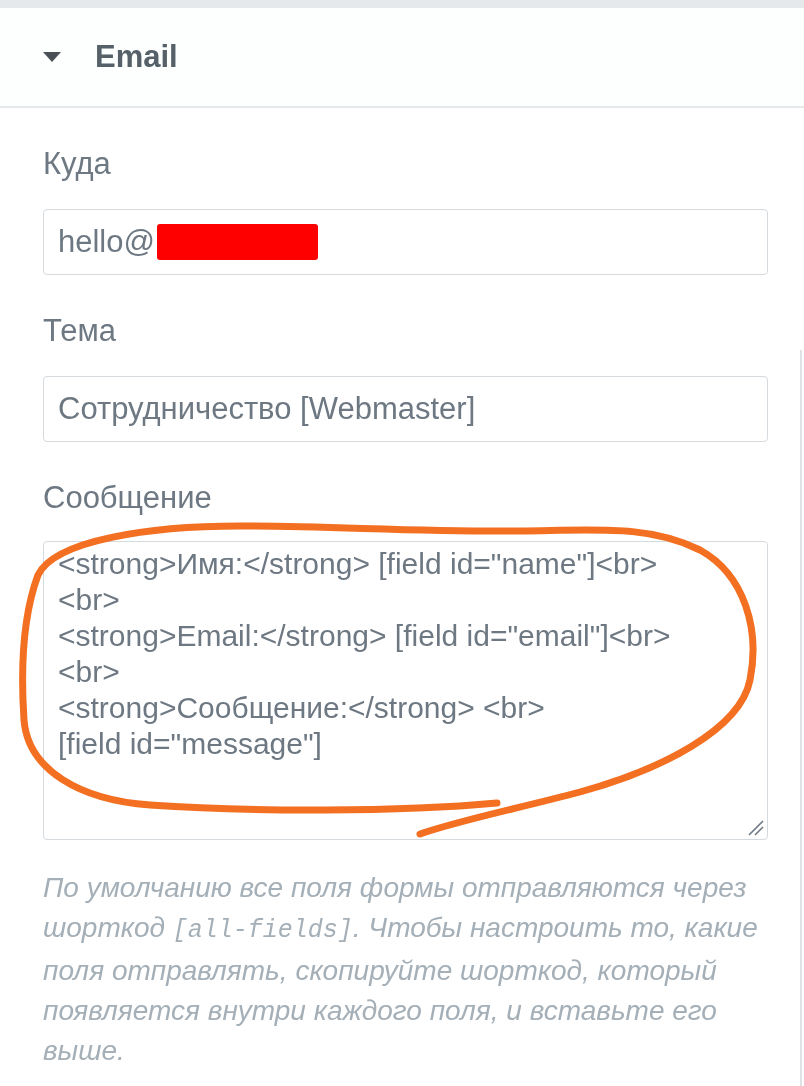 The image size is (804, 1086). Describe the element at coordinates (127, 498) in the screenshot. I see `field-label: Сообщение` at that location.